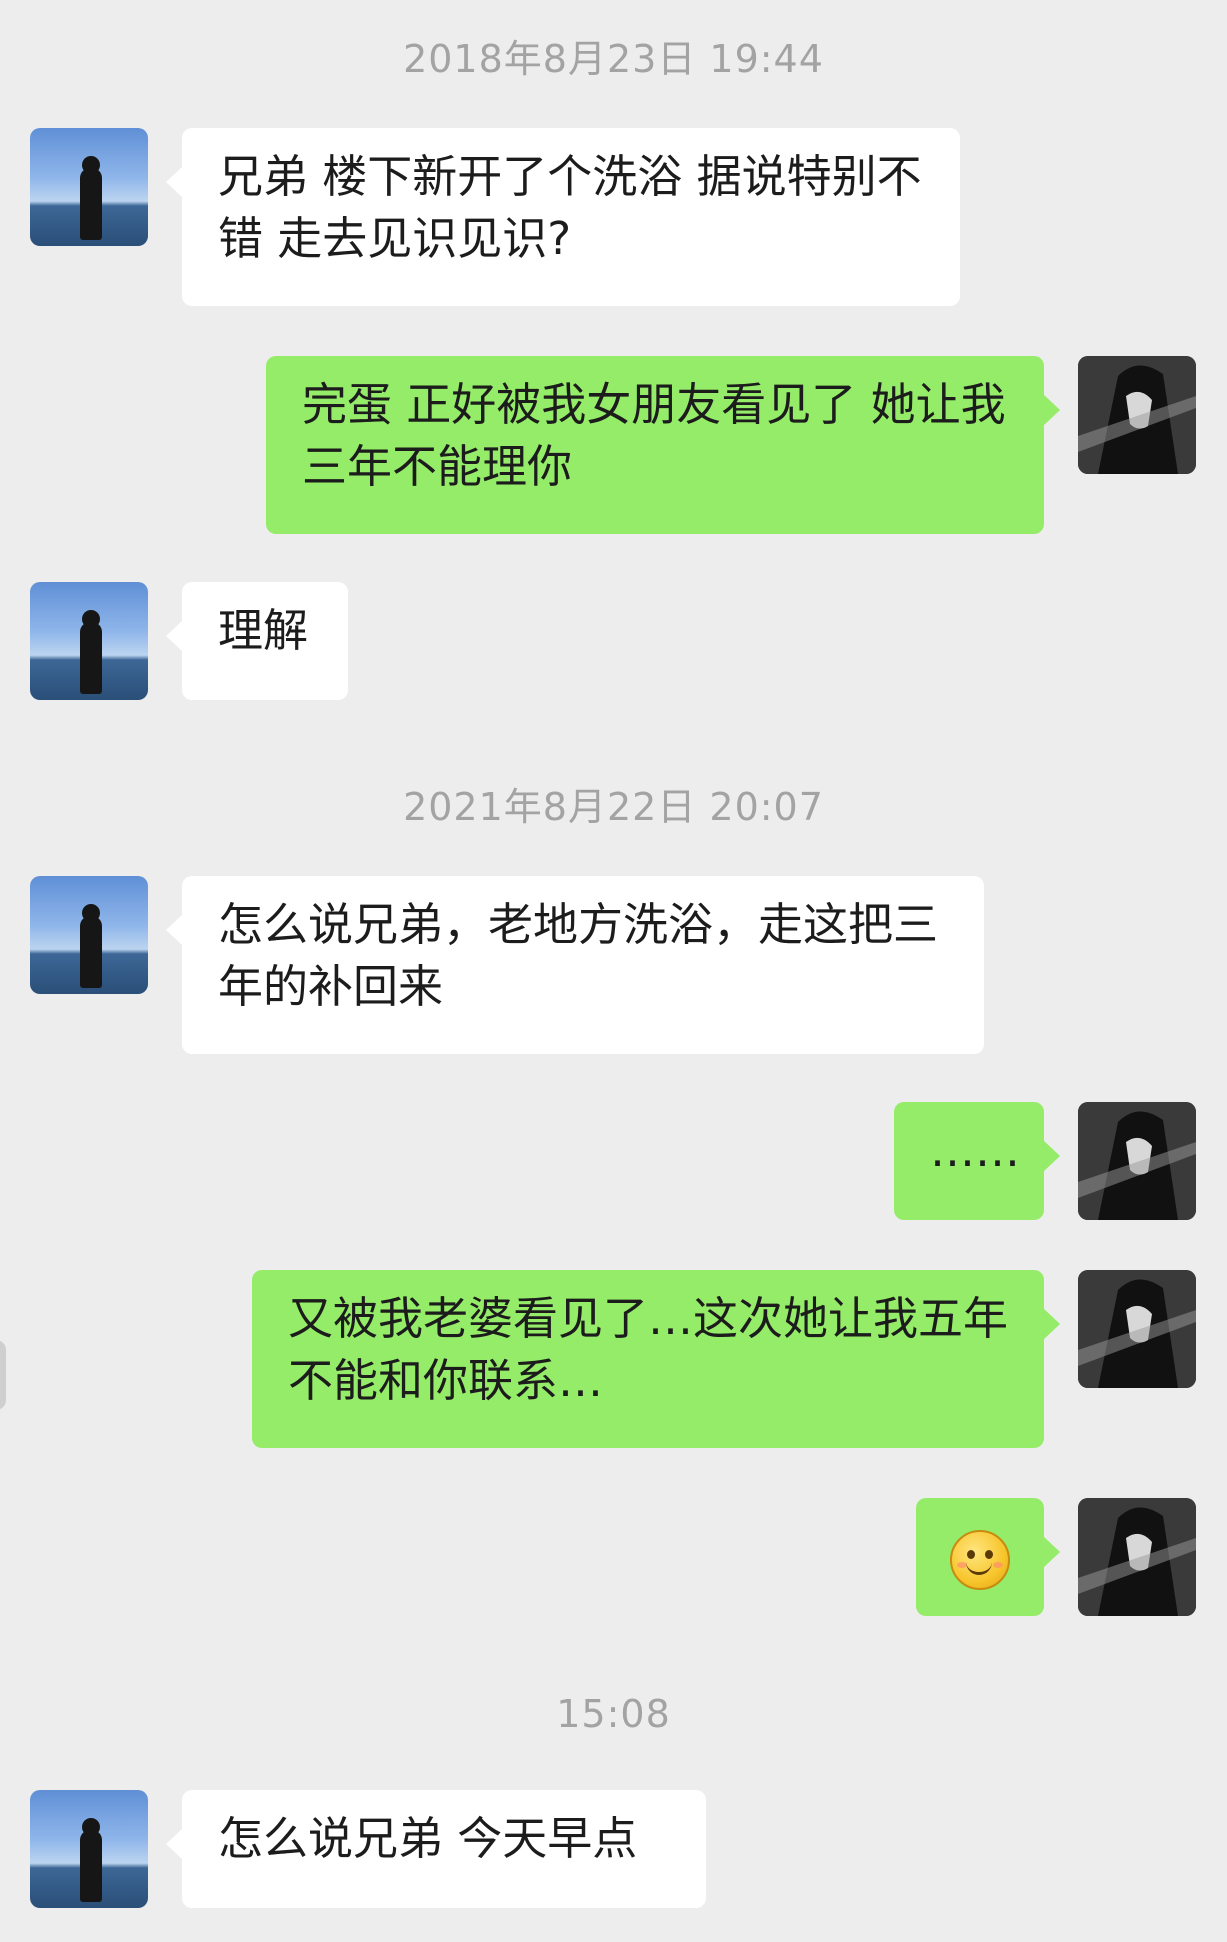 This screenshot has width=1227, height=1942. Describe the element at coordinates (570, 207) in the screenshot. I see `message-text: 兄弟 楼下新开了个洗浴 据说特别不错 走去见识见识?` at that location.